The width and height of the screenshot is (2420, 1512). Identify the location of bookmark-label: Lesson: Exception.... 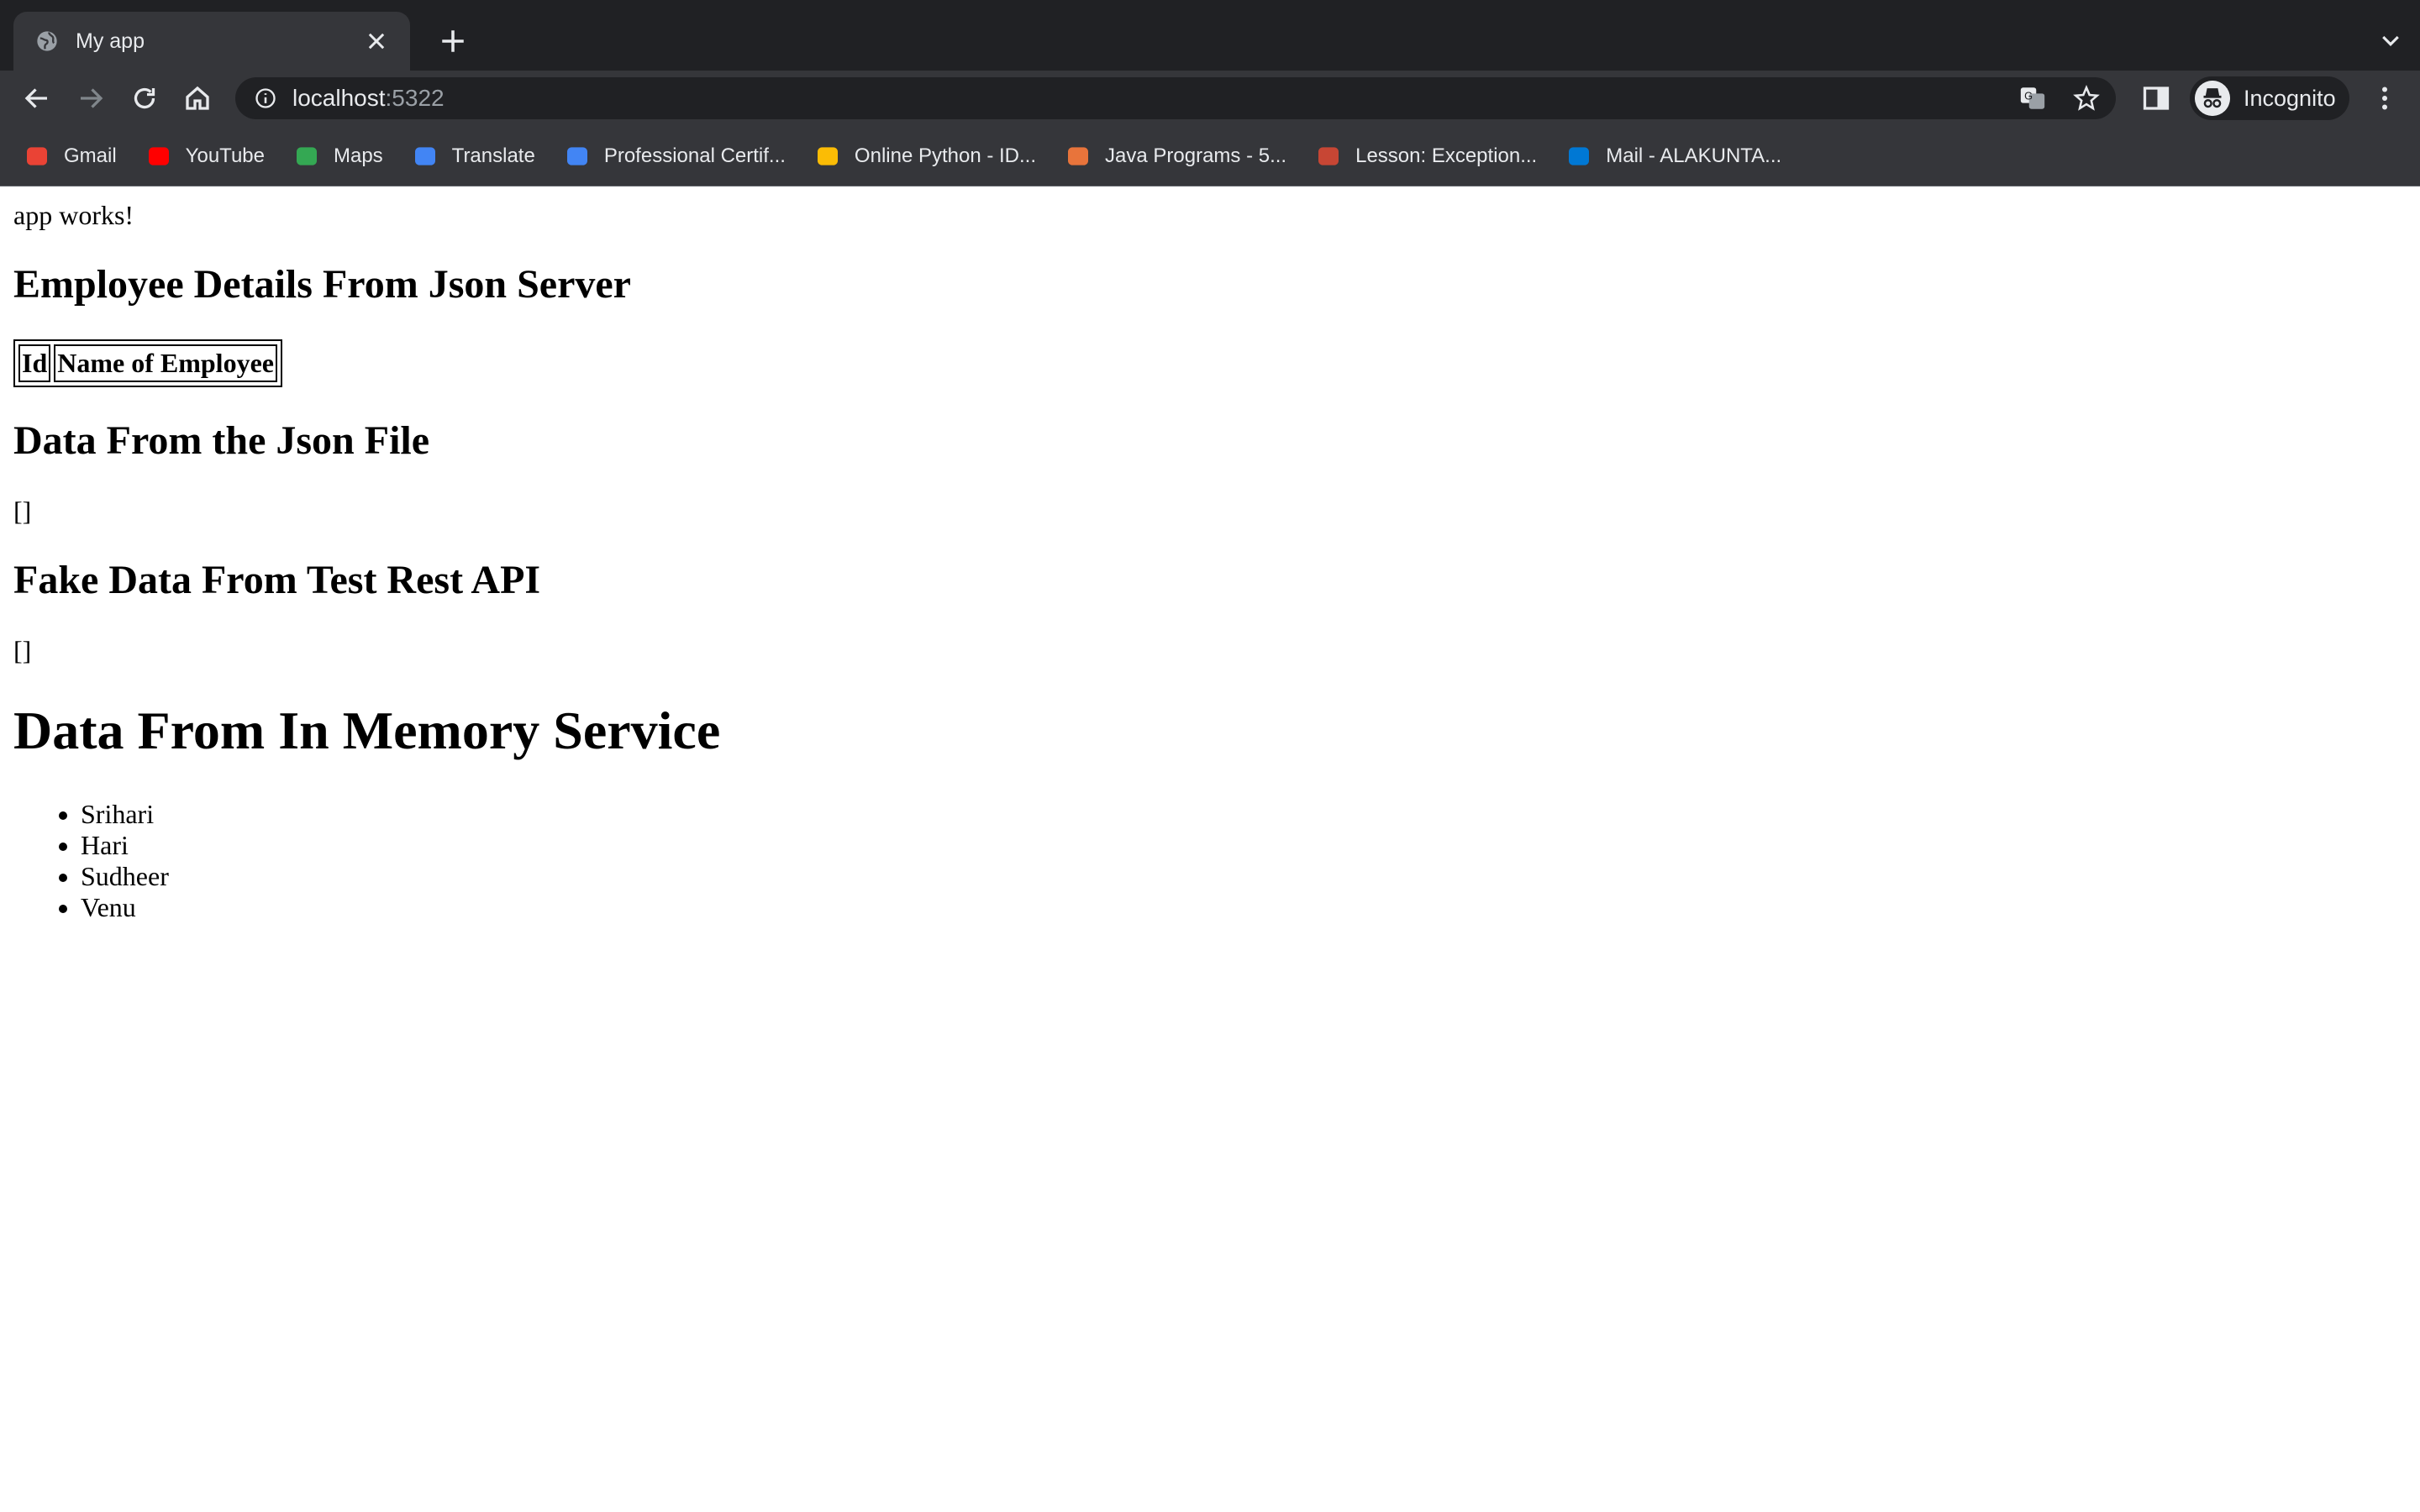
(1446, 155).